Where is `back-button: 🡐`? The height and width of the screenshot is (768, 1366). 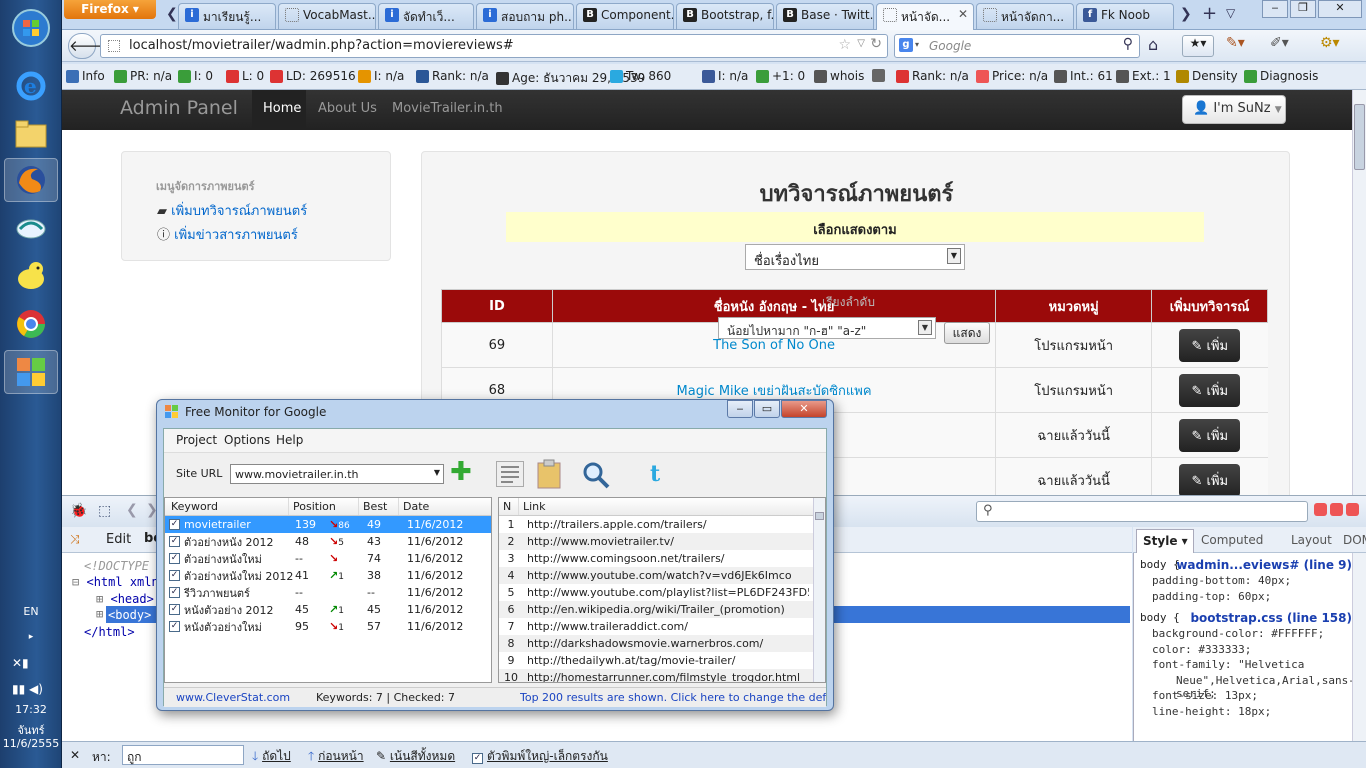
back-button: 🡐 is located at coordinates (88, 46).